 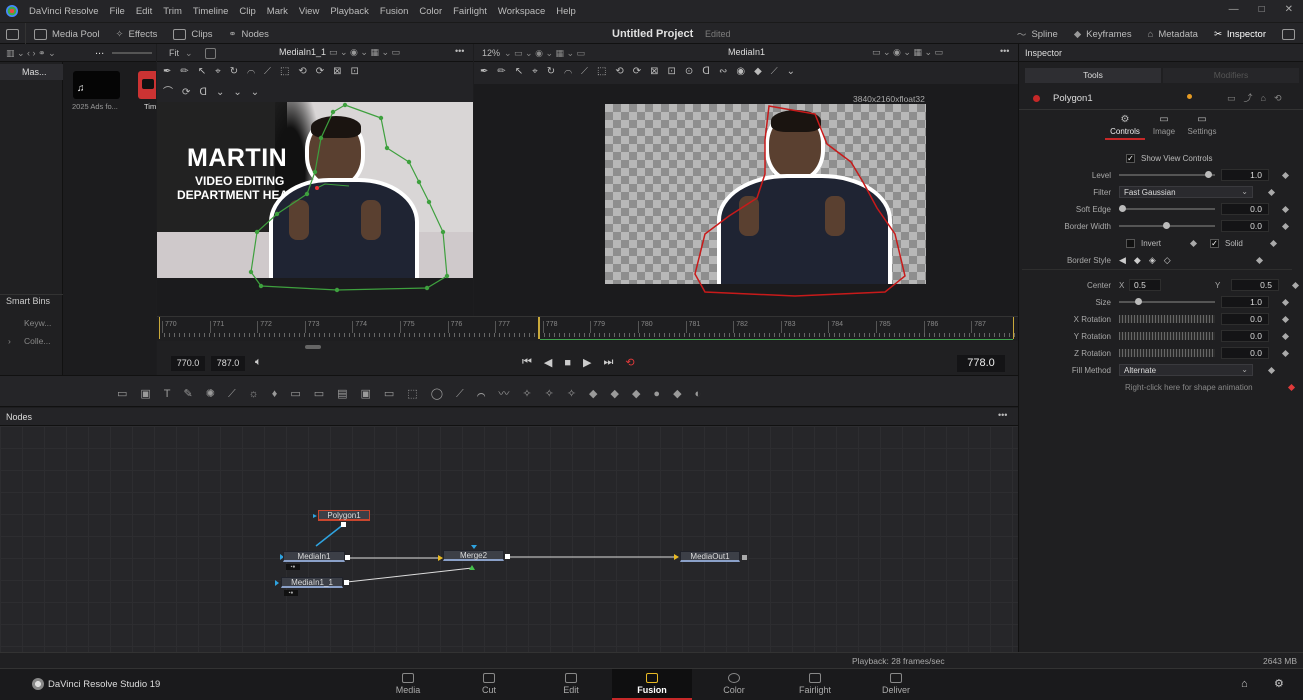 I want to click on subtab-settings: ▭ Settings, so click(x=1202, y=125).